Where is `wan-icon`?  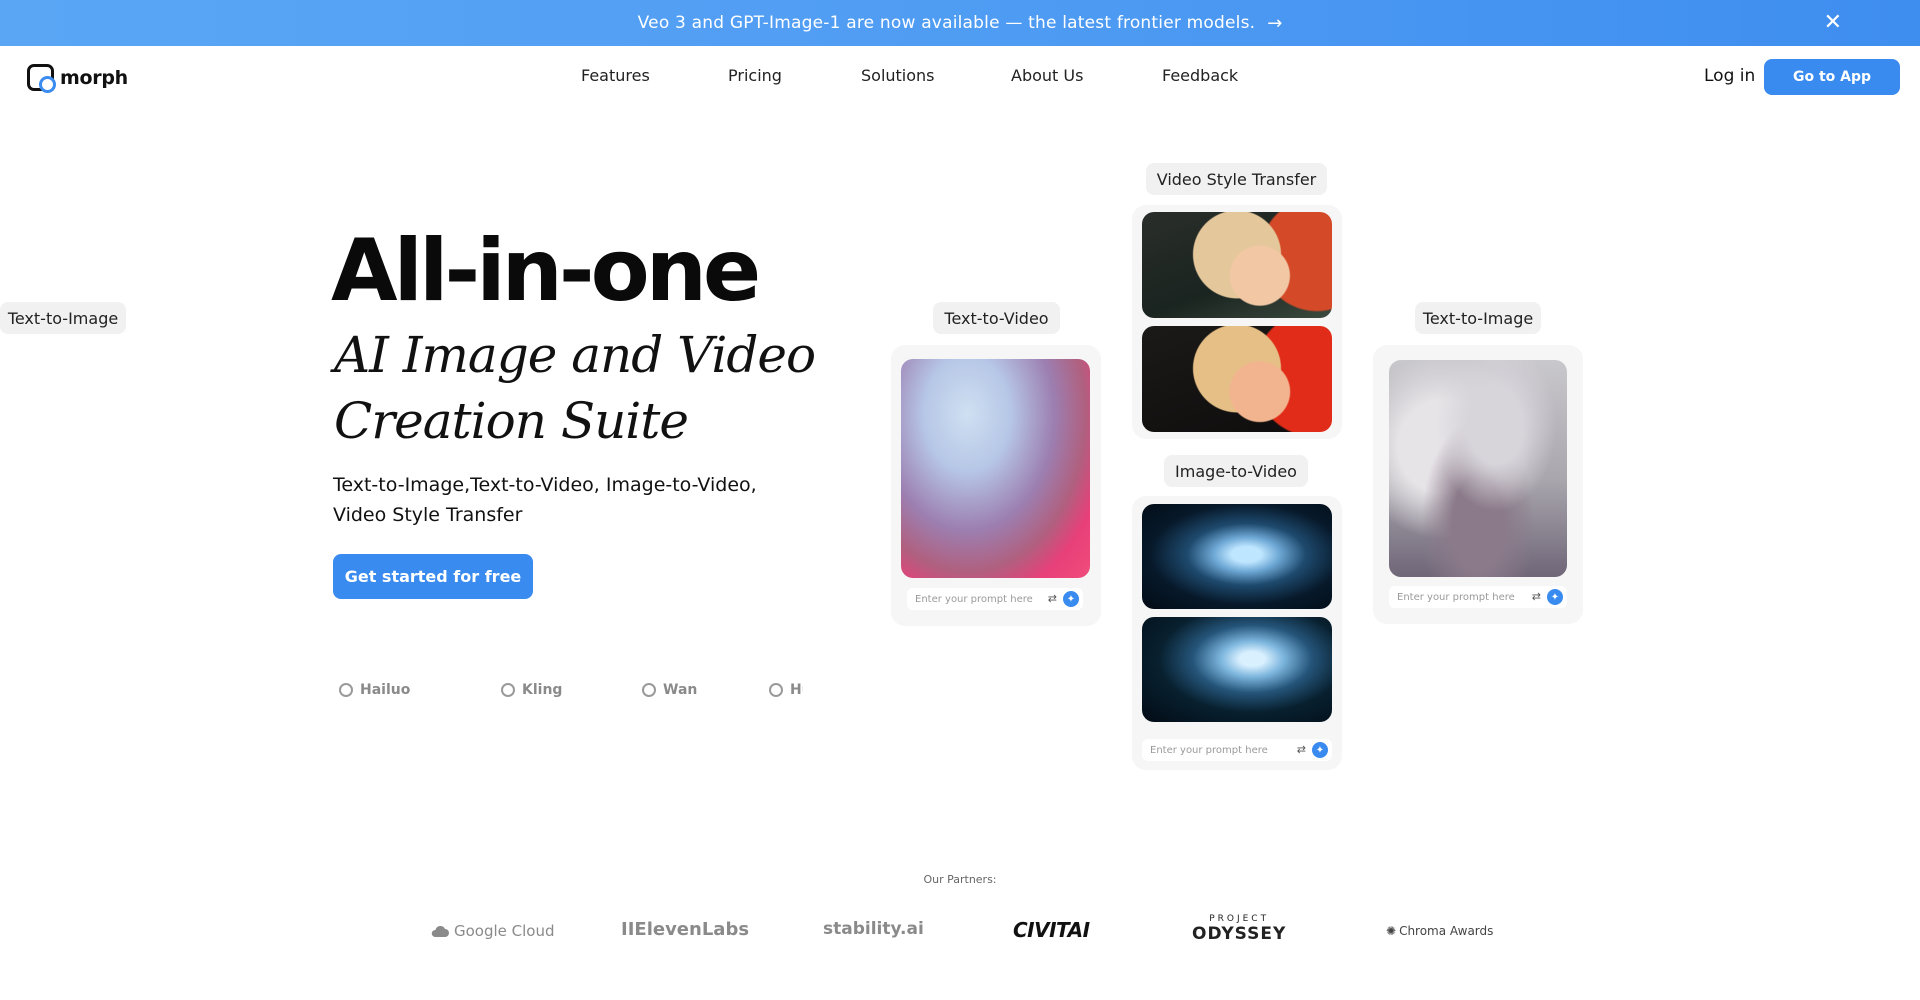 wan-icon is located at coordinates (649, 690).